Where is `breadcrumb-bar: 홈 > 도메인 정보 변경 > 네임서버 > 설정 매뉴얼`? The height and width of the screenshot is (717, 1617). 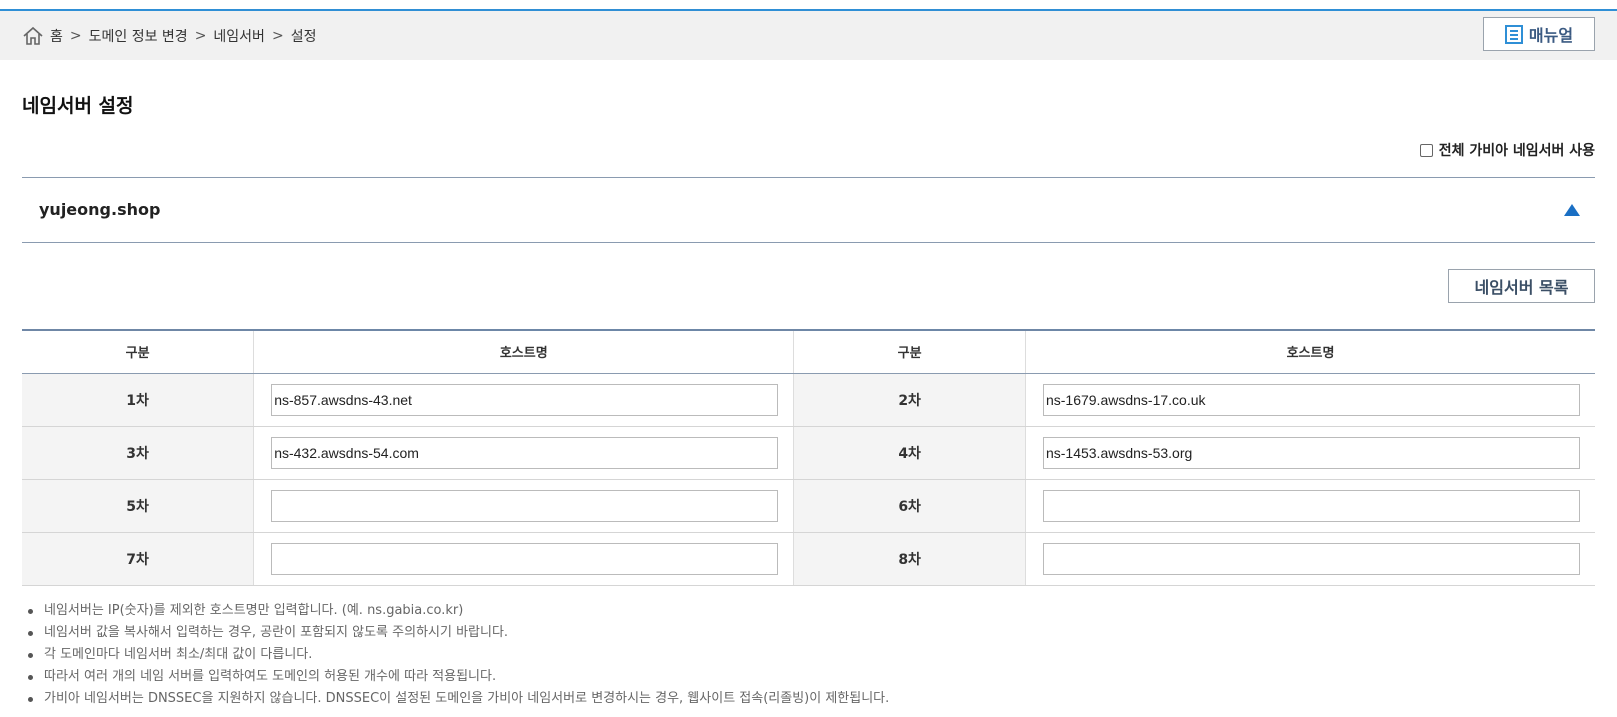
breadcrumb-bar: 홈 > 도메인 정보 변경 > 네임서버 > 설정 매뉴얼 is located at coordinates (808, 35).